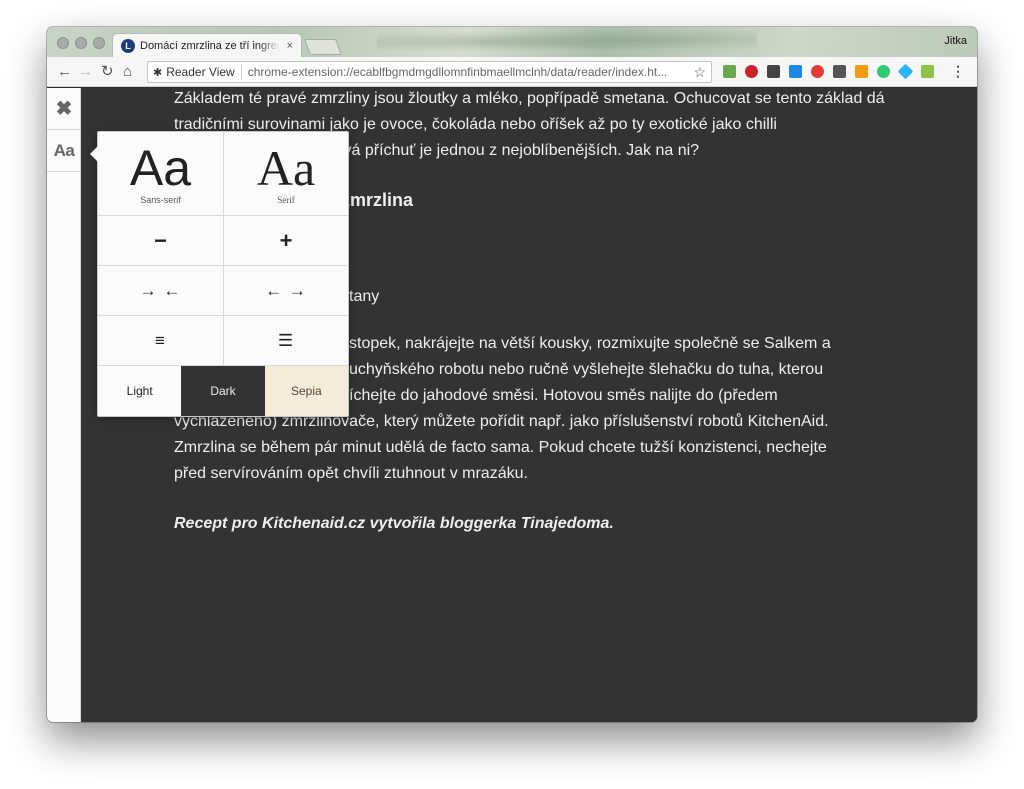  I want to click on popup-pointer, so click(94, 154).